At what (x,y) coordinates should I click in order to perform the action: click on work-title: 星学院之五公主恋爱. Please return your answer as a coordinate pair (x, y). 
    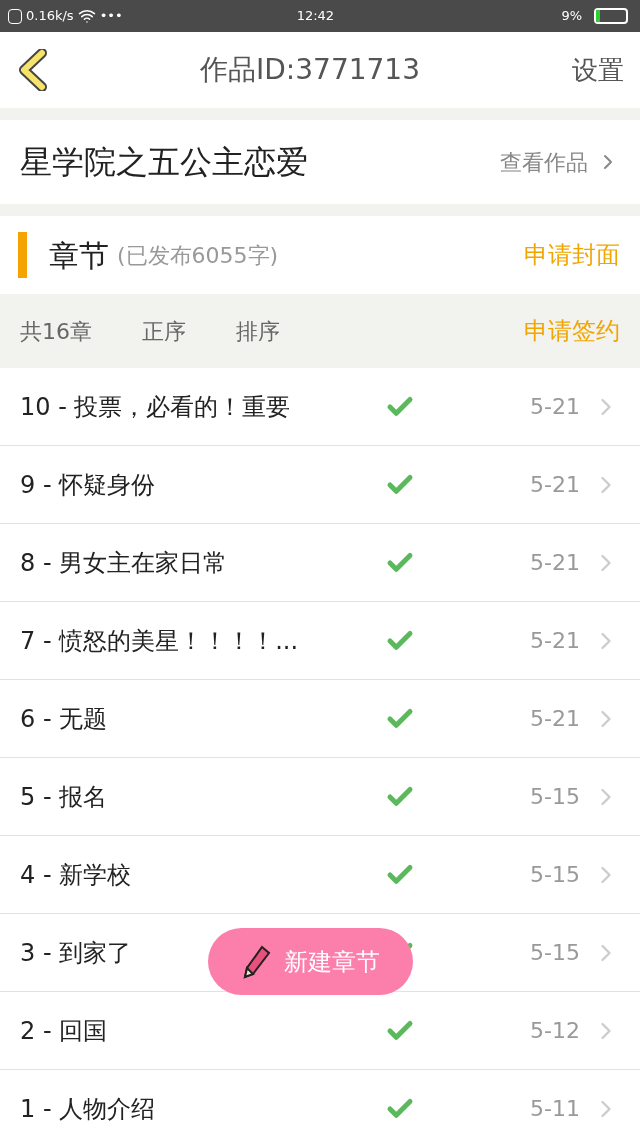
    Looking at the image, I should click on (164, 162).